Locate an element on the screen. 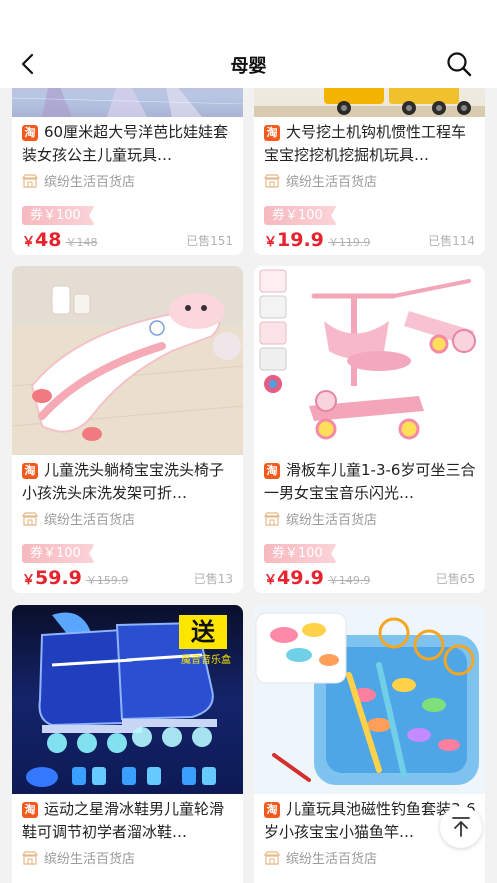  promo-gift-subtext: 魔音音乐盒 is located at coordinates (206, 660).